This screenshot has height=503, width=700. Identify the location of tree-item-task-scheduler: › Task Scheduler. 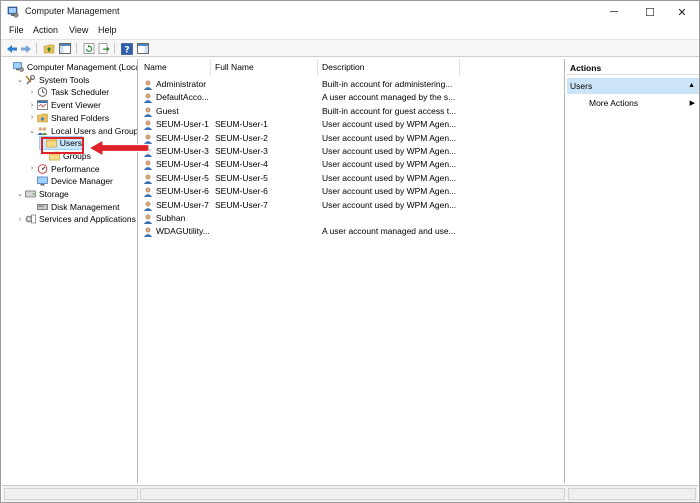
(68, 92).